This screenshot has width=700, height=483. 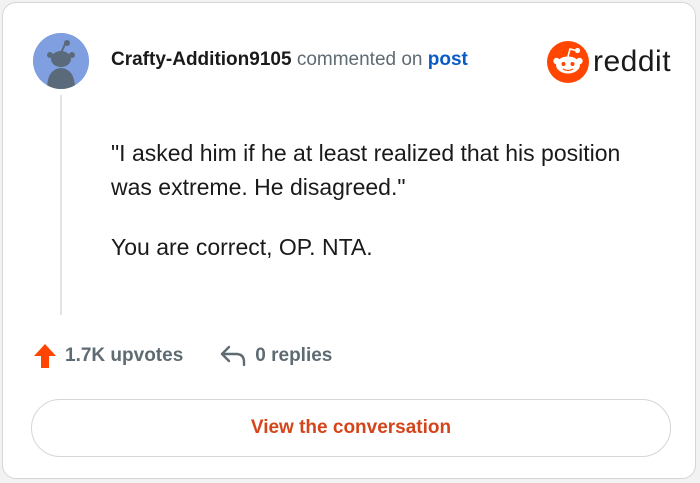 What do you see at coordinates (45, 356) in the screenshot?
I see `upvote-arrow-icon` at bounding box center [45, 356].